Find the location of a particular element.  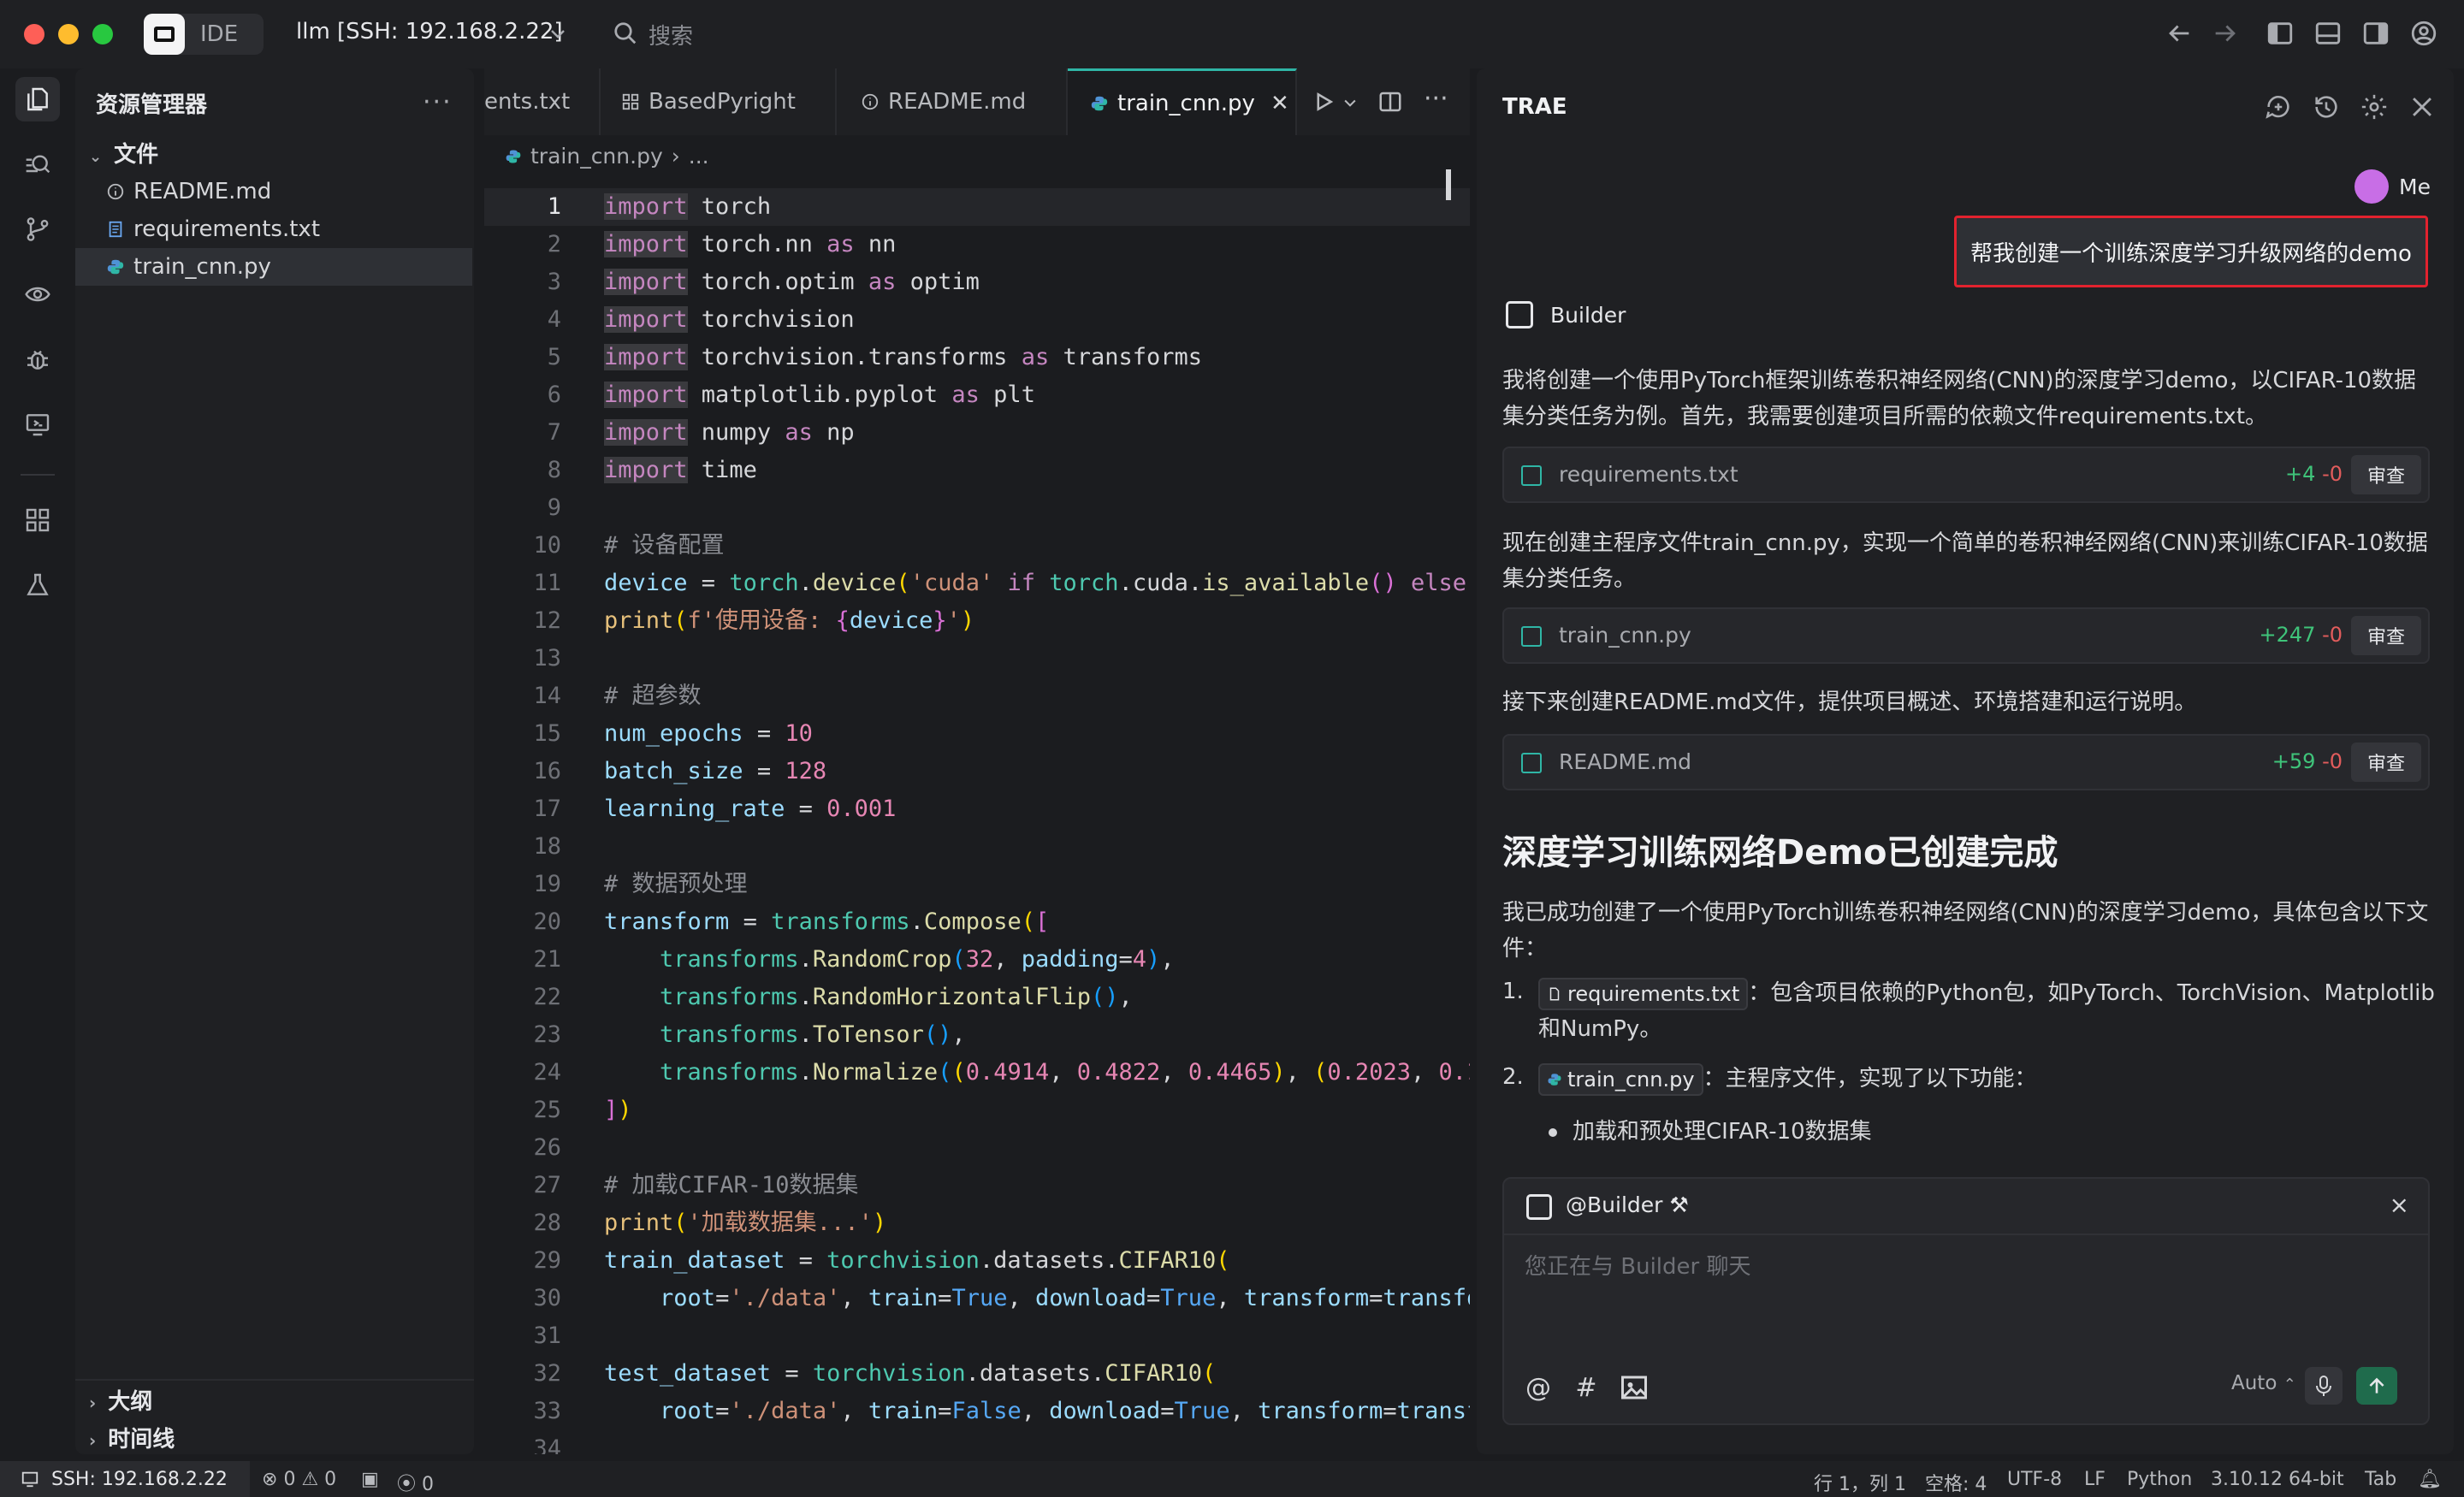

code-line: 7 import numpy as np is located at coordinates (977, 433).